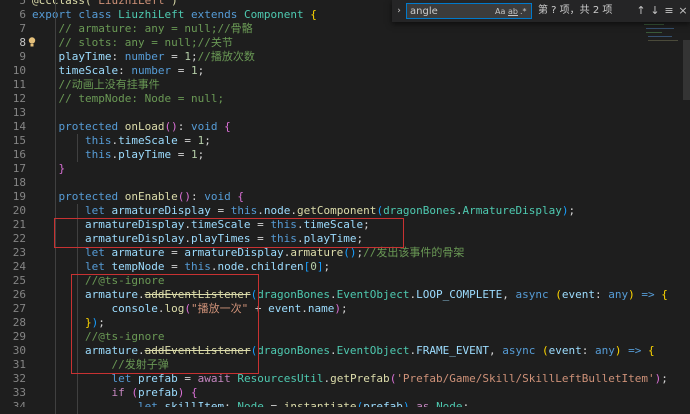  Describe the element at coordinates (118, 71) in the screenshot. I see `code-text: timeScale: number = 1;` at that location.